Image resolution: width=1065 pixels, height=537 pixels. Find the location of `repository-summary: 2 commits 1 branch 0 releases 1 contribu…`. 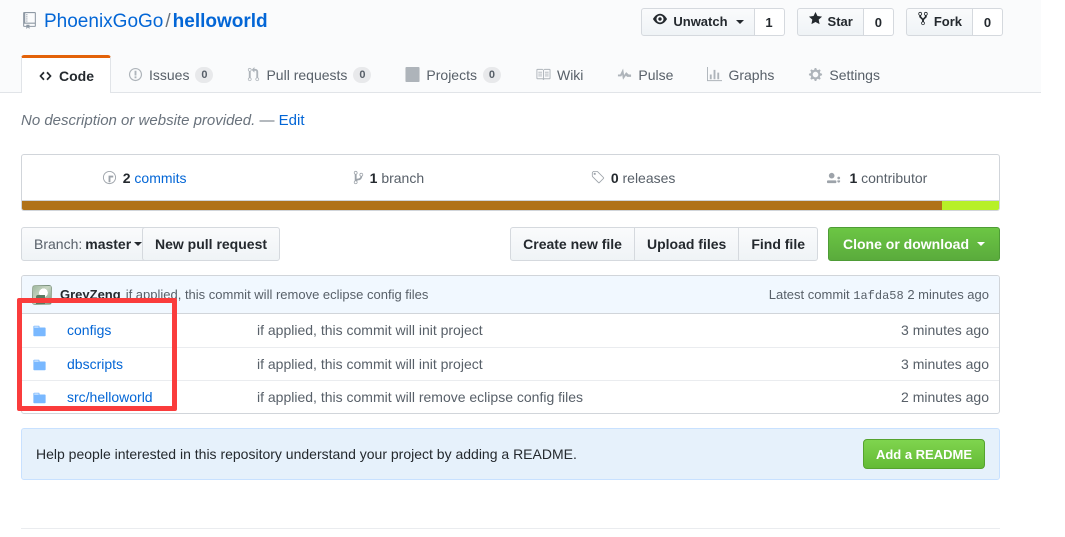

repository-summary: 2 commits 1 branch 0 releases 1 contribu… is located at coordinates (510, 177).